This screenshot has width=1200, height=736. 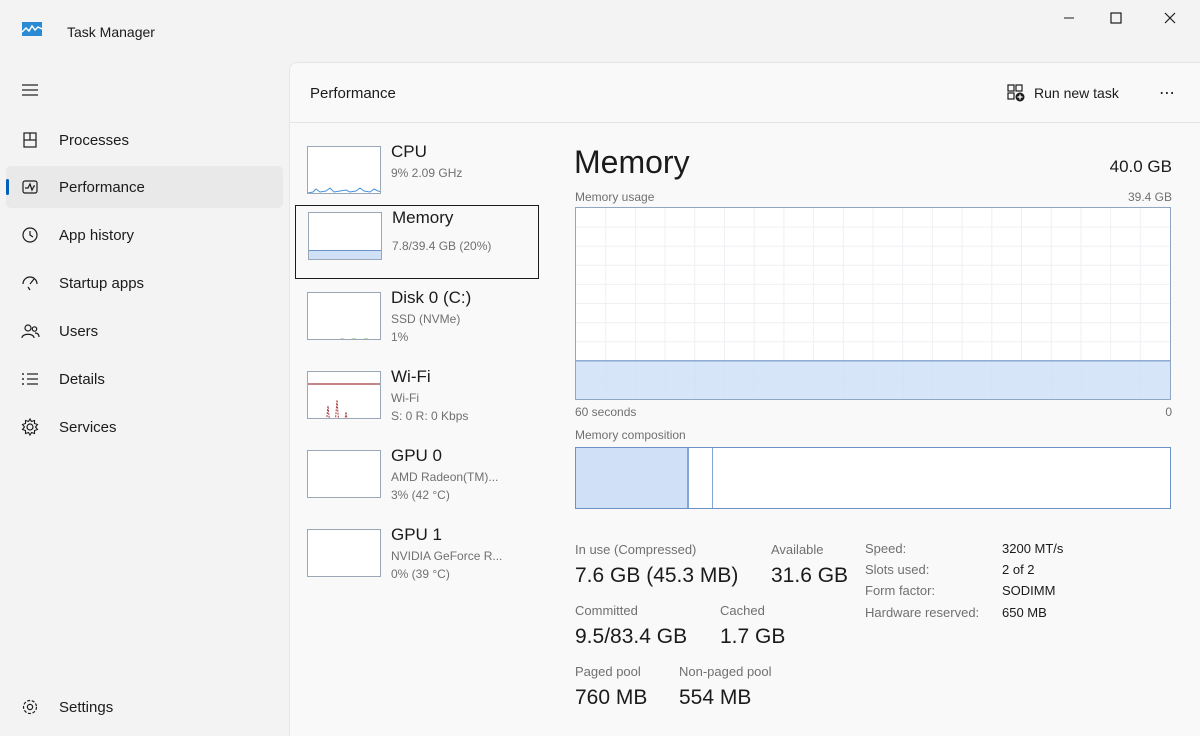 What do you see at coordinates (102, 187) in the screenshot?
I see `sidebar-item-label: Performance` at bounding box center [102, 187].